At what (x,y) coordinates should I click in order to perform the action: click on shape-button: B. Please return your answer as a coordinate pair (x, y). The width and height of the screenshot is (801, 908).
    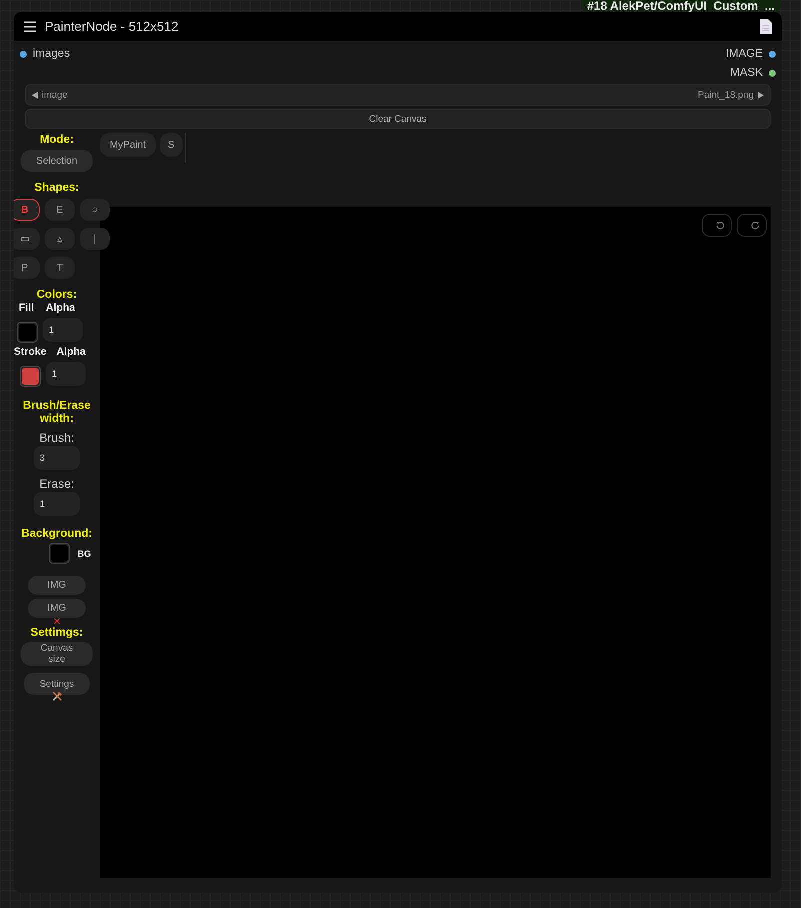
    Looking at the image, I should click on (27, 210).